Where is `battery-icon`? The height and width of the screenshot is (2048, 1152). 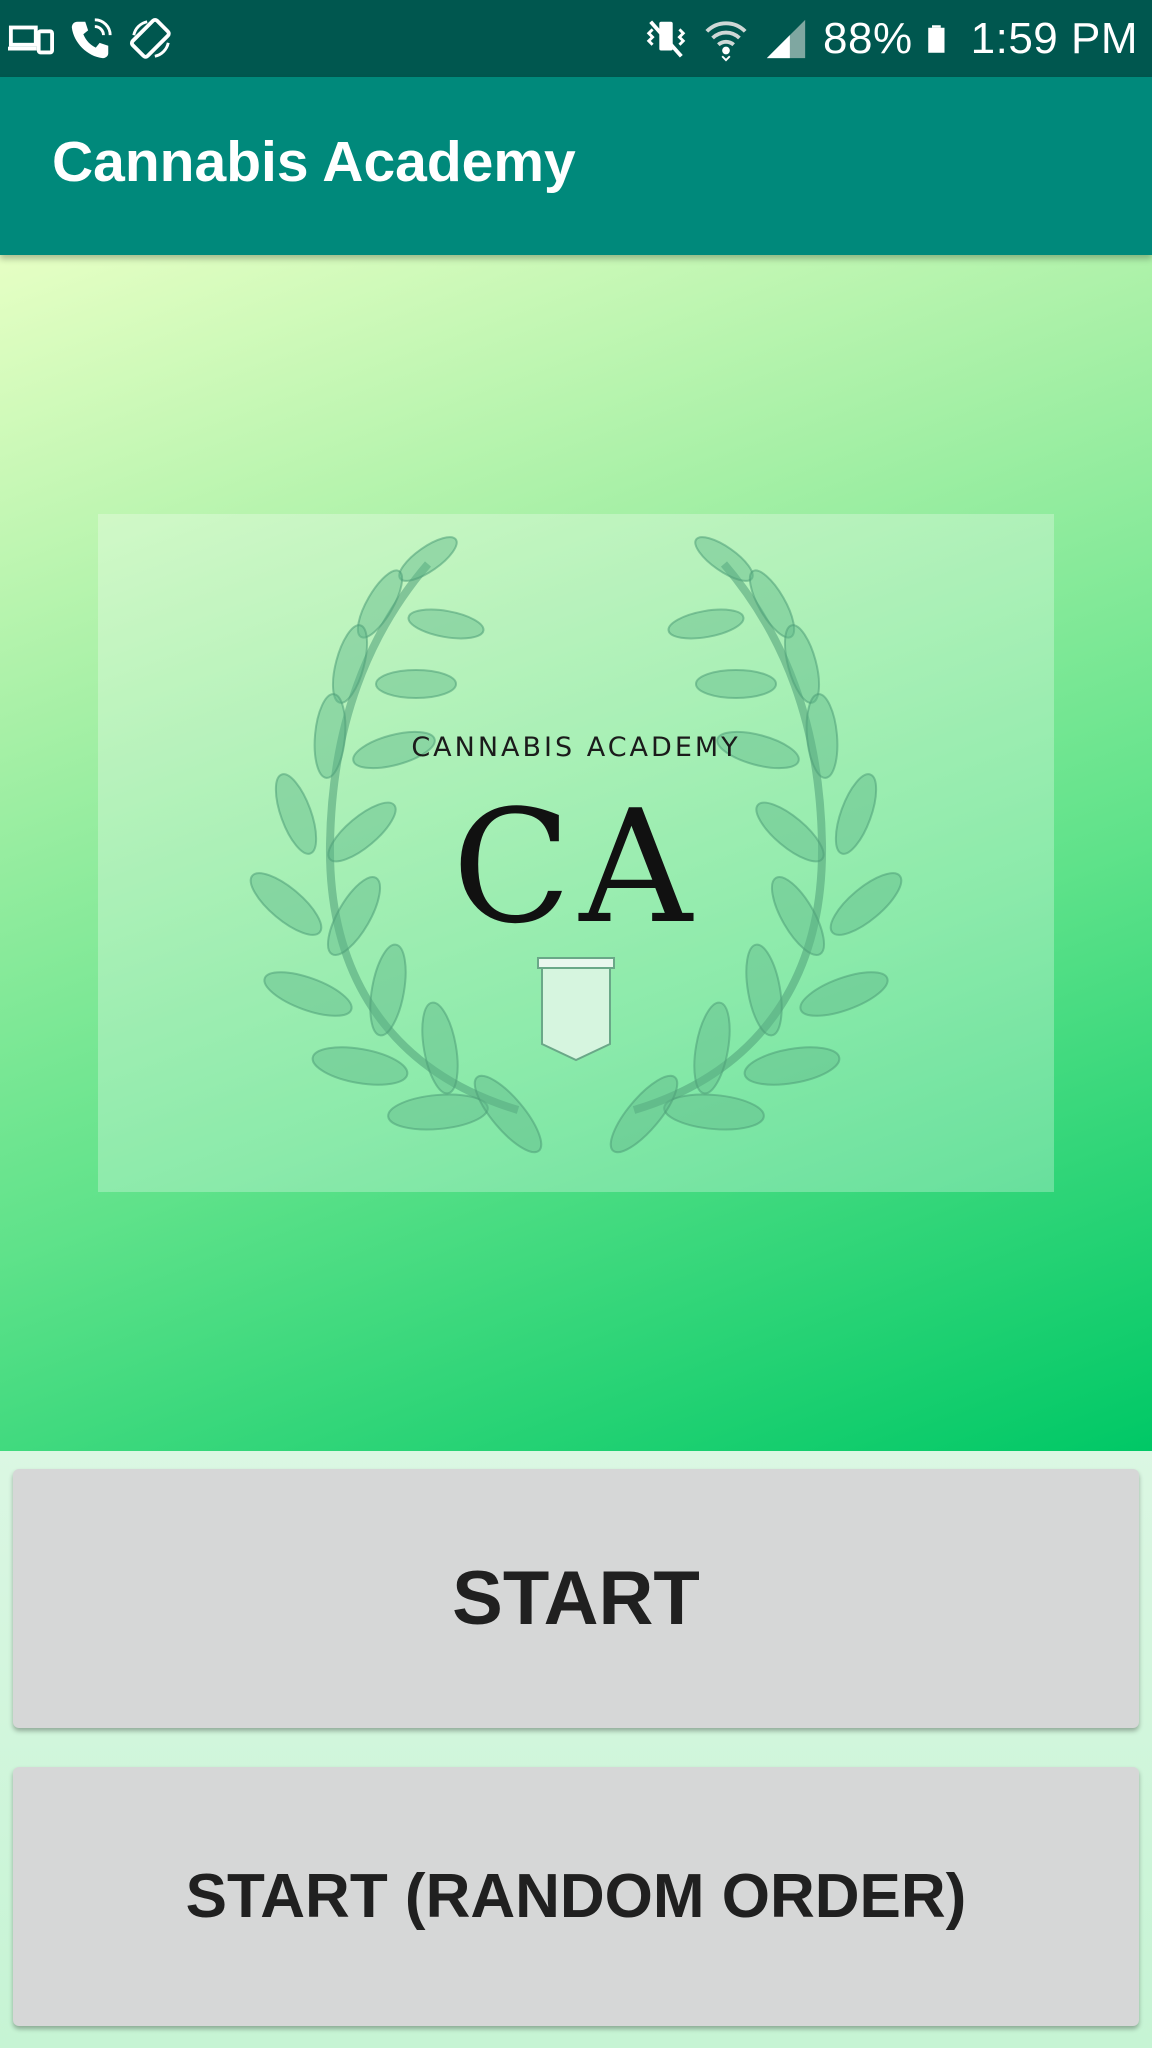
battery-icon is located at coordinates (936, 39).